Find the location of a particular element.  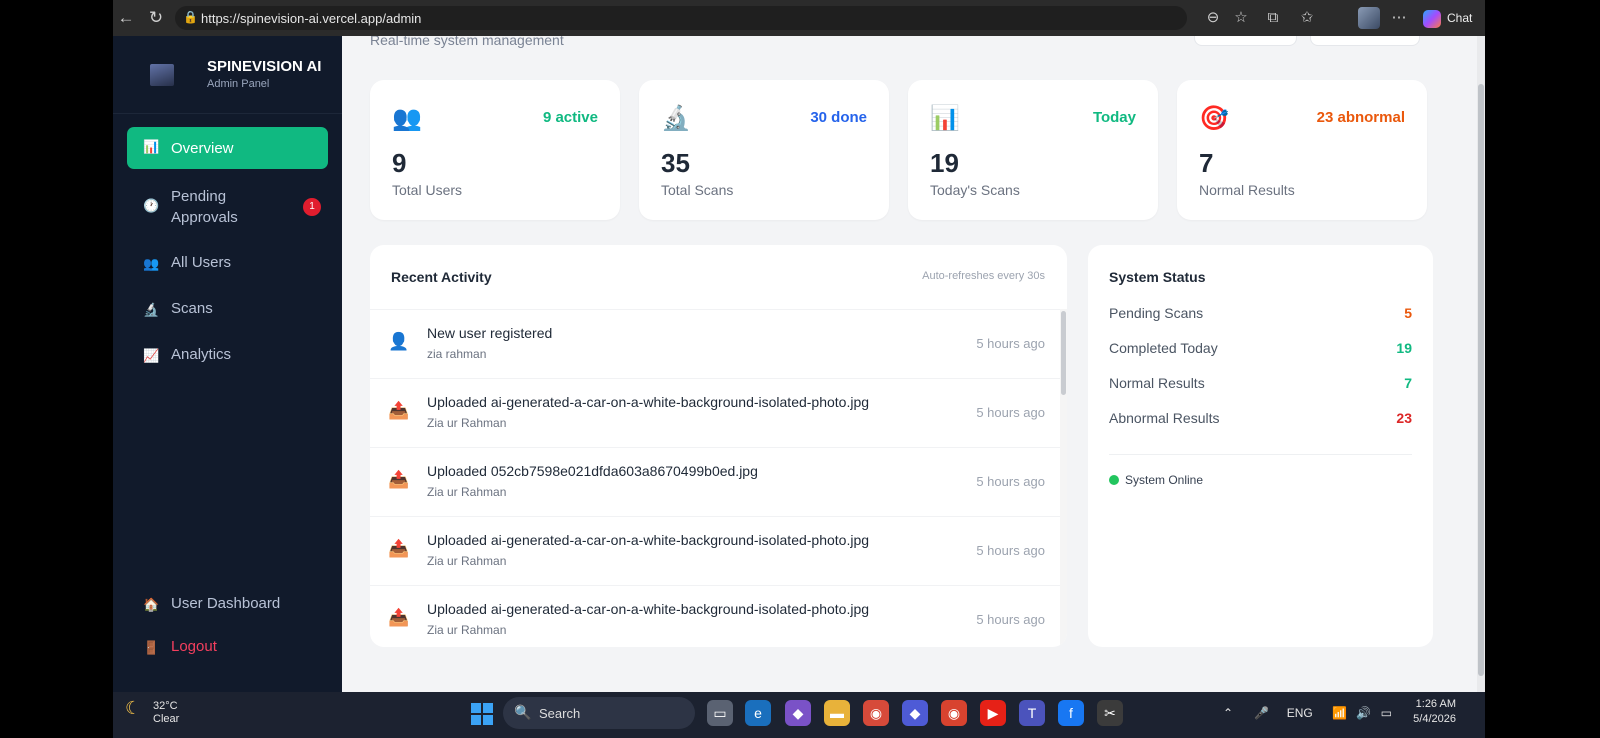

copilot-icon is located at coordinates (1432, 18).